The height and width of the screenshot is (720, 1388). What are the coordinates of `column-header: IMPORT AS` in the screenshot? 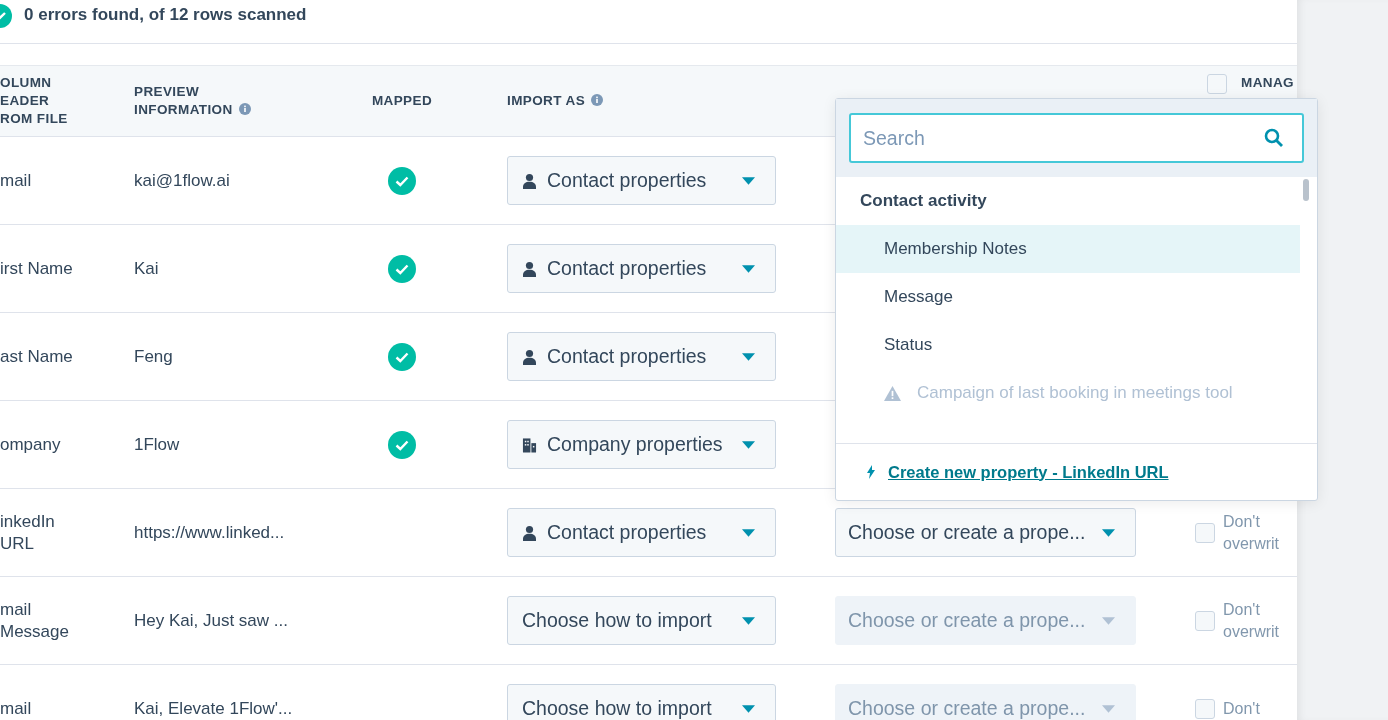 It's located at (555, 101).